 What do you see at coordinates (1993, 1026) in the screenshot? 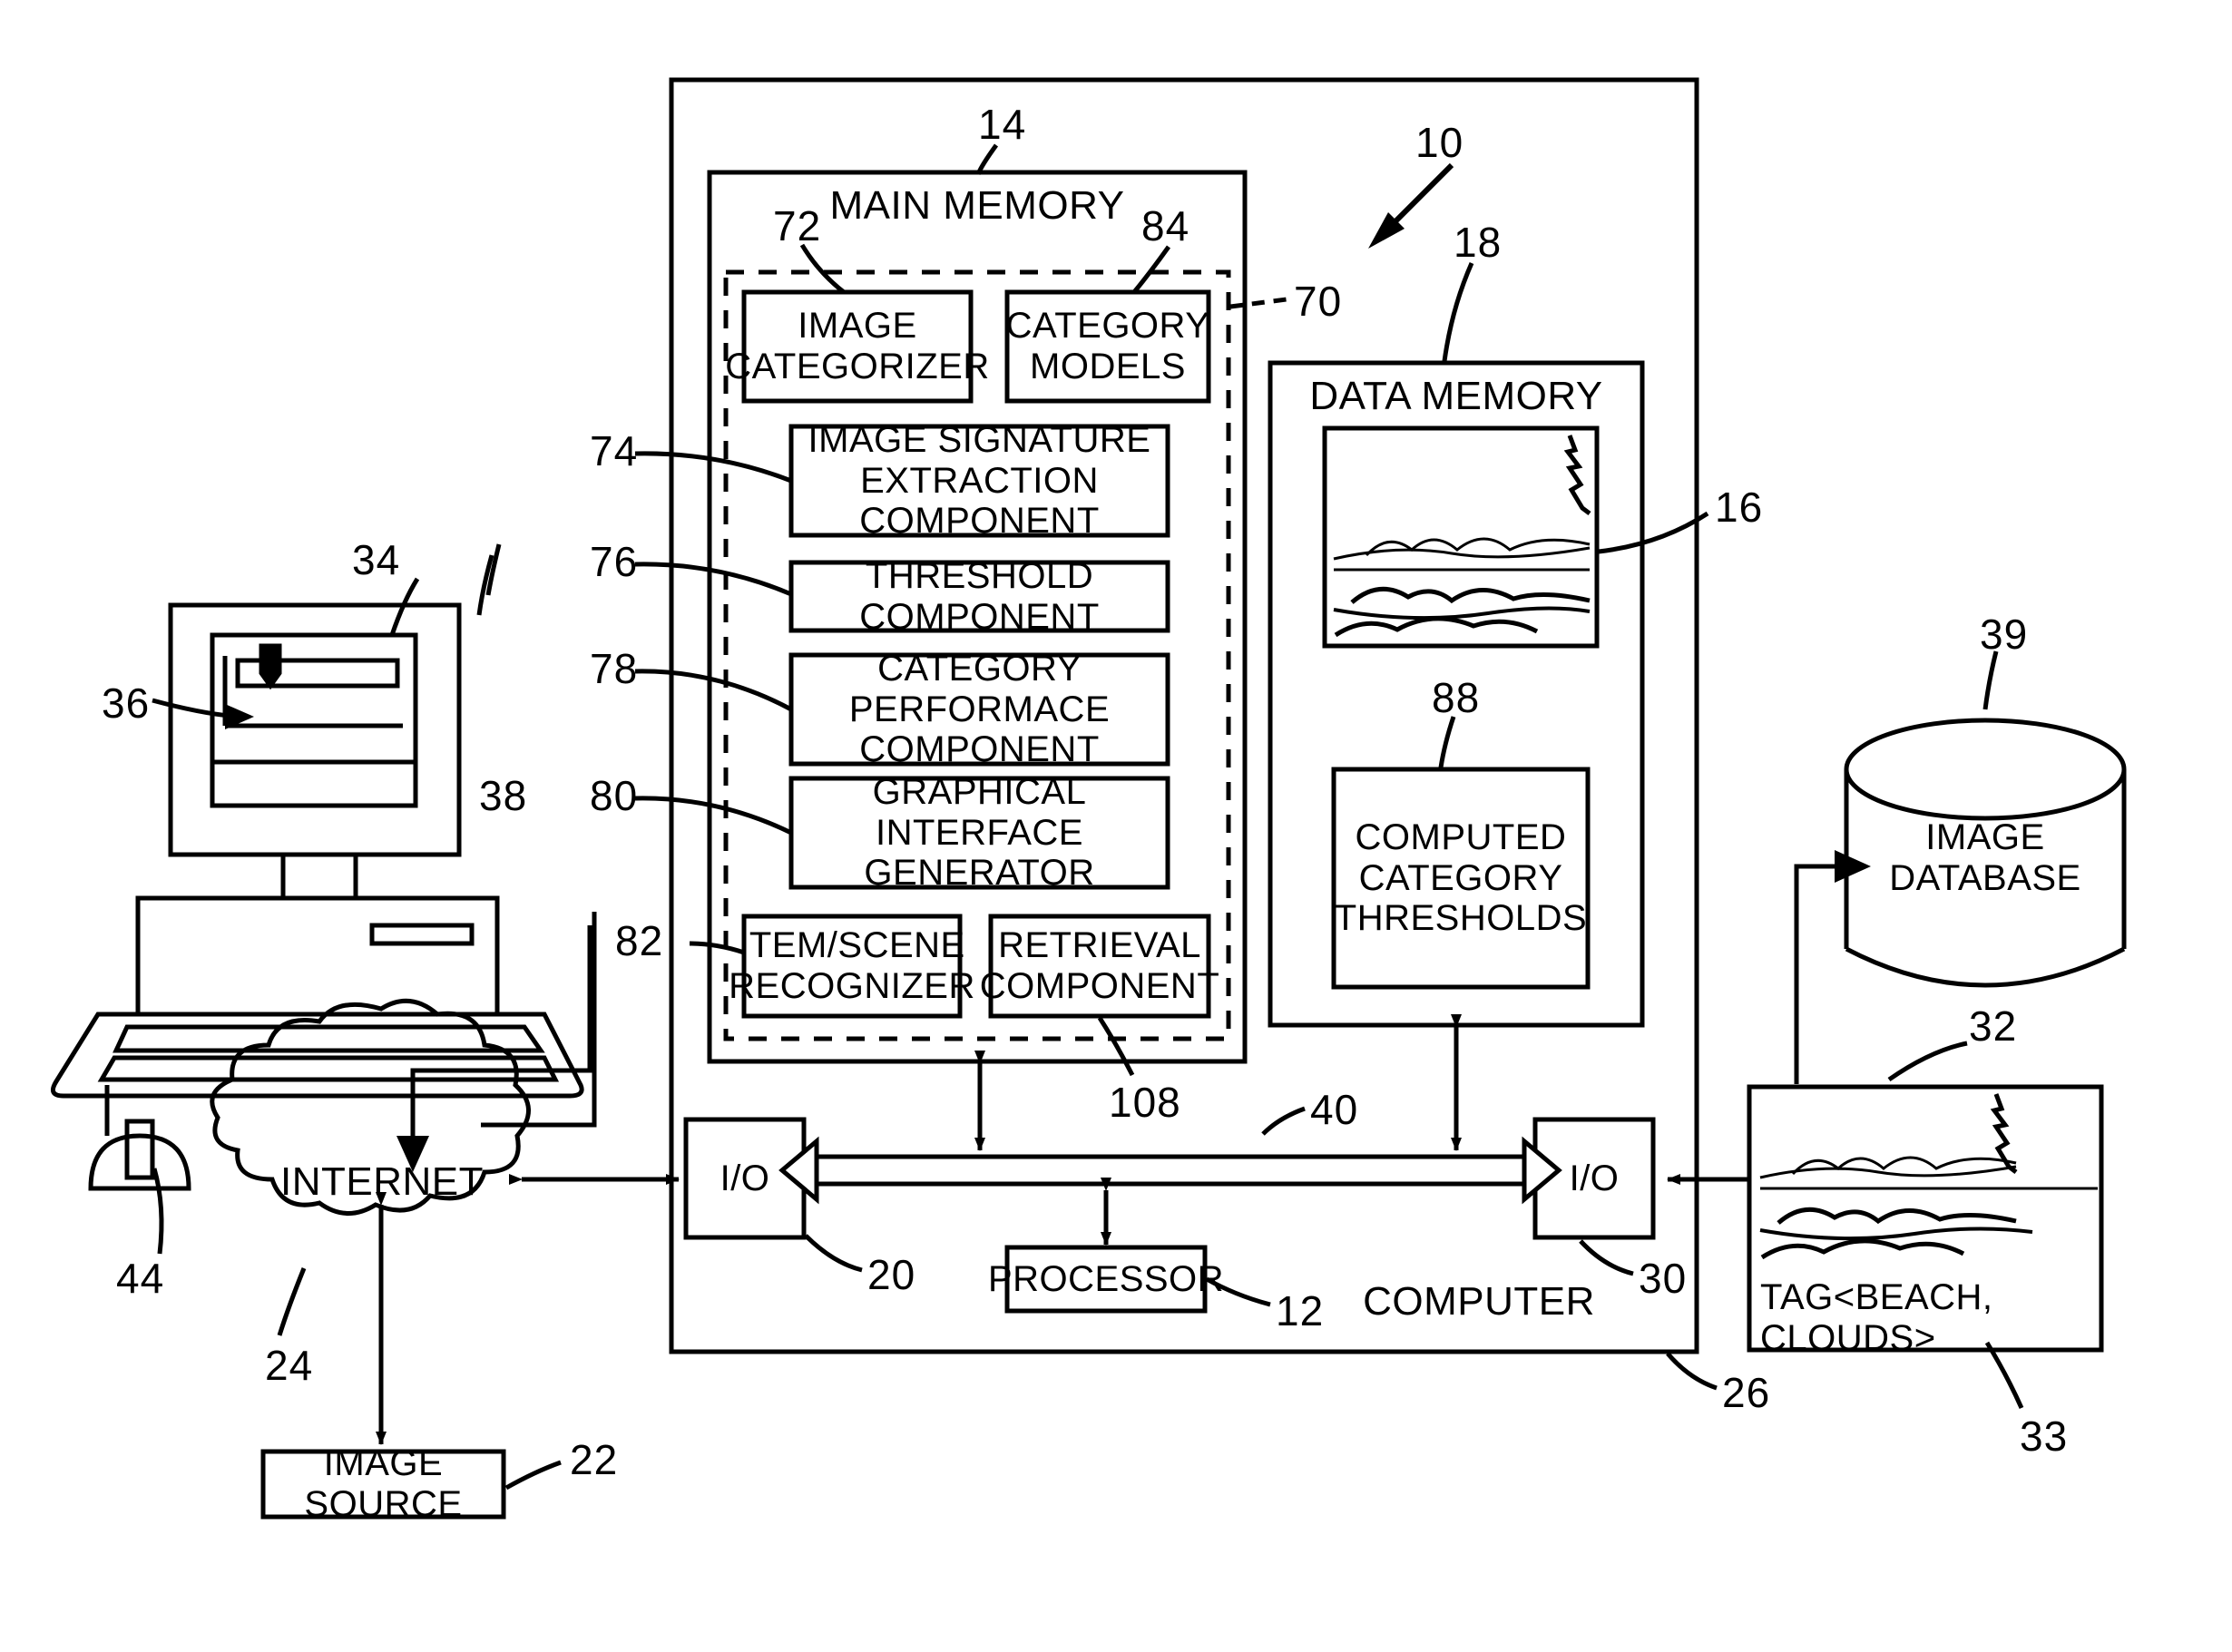
I see `ref-tagged-image-32: 32` at bounding box center [1993, 1026].